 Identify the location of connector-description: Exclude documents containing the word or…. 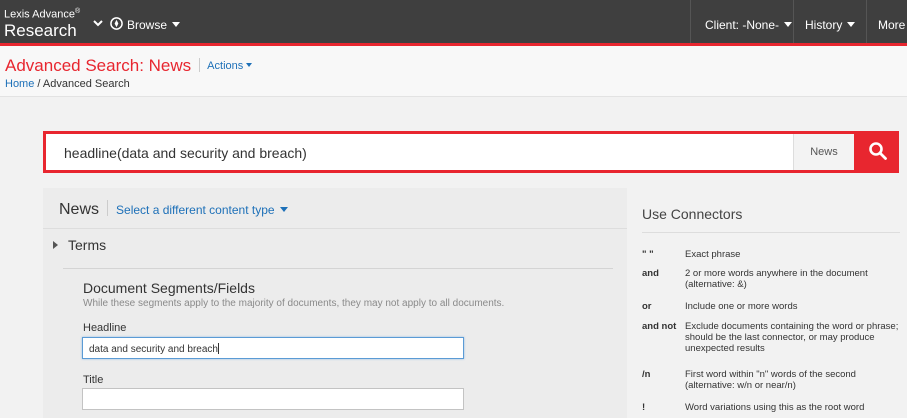
(792, 337).